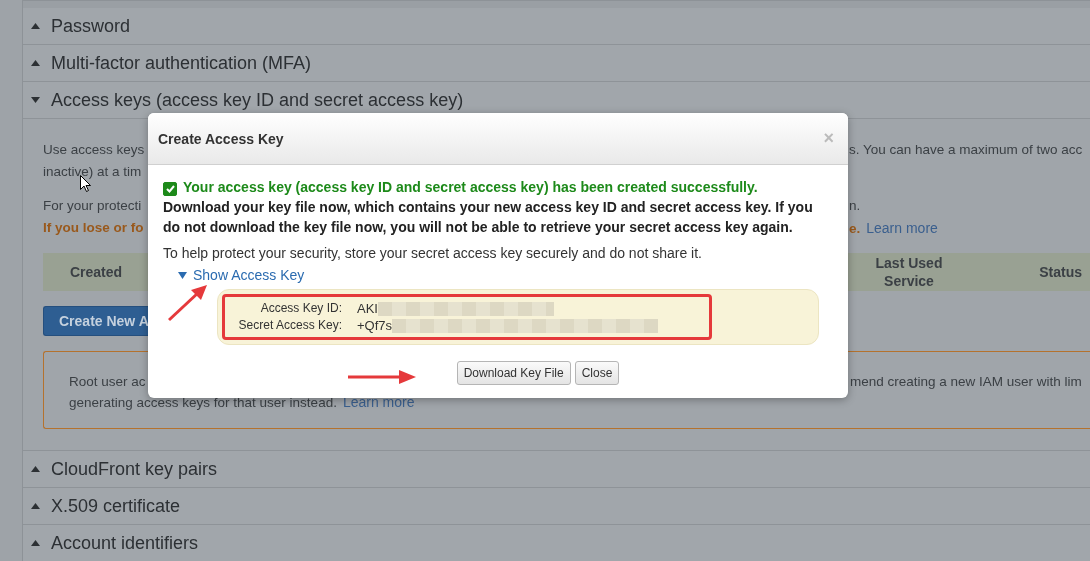 The image size is (1090, 561). Describe the element at coordinates (96, 321) in the screenshot. I see `create-key-button: Create New A` at that location.